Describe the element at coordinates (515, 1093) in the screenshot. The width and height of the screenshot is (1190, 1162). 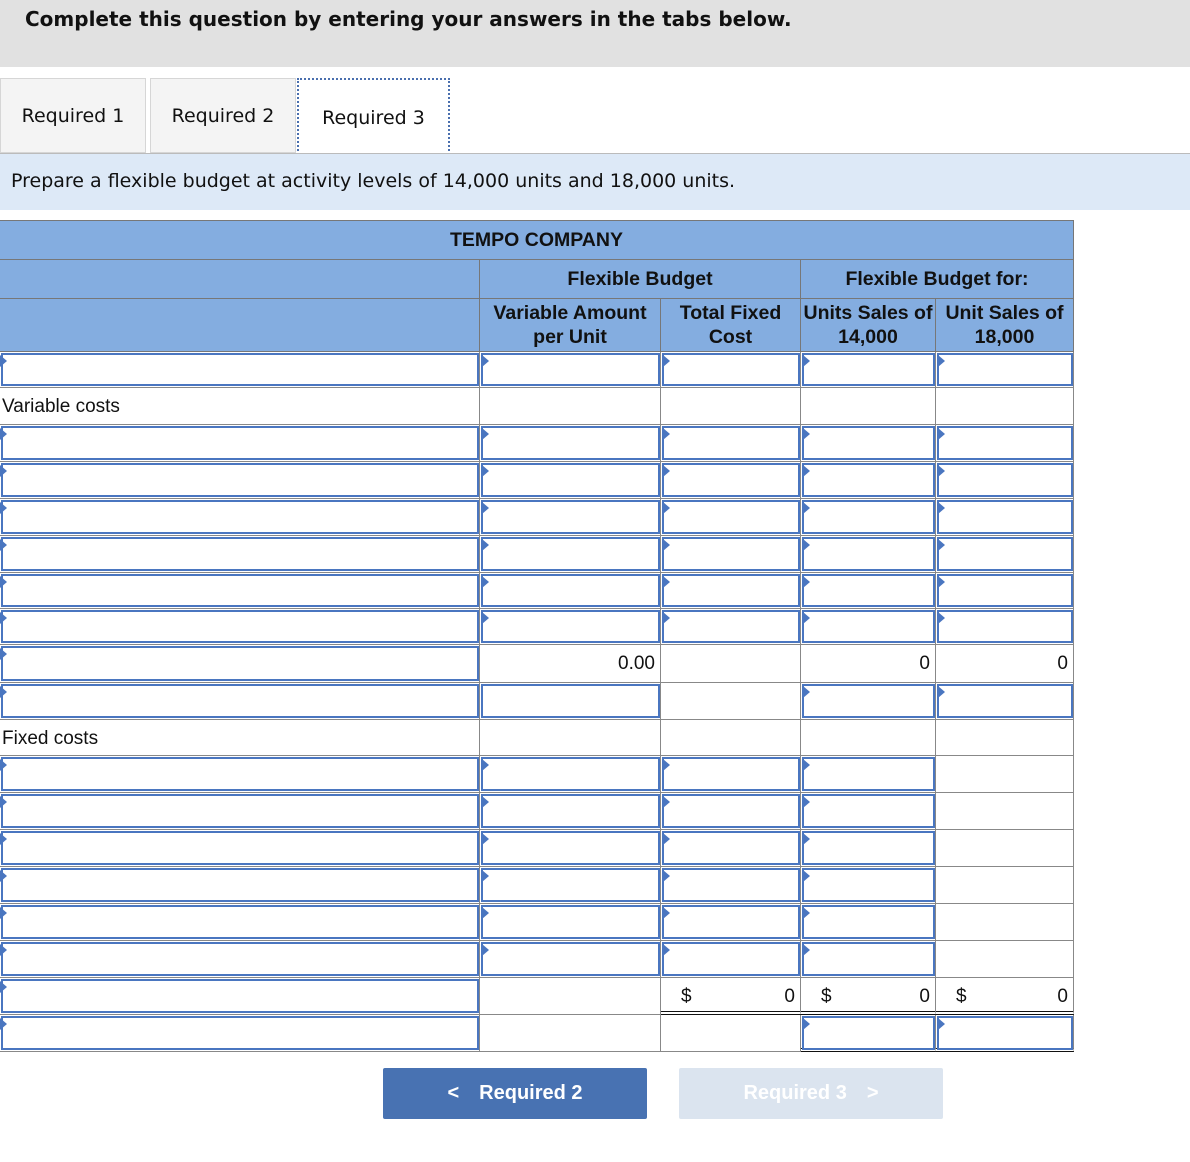
I see `prev-required-2-button: < Required 2` at that location.